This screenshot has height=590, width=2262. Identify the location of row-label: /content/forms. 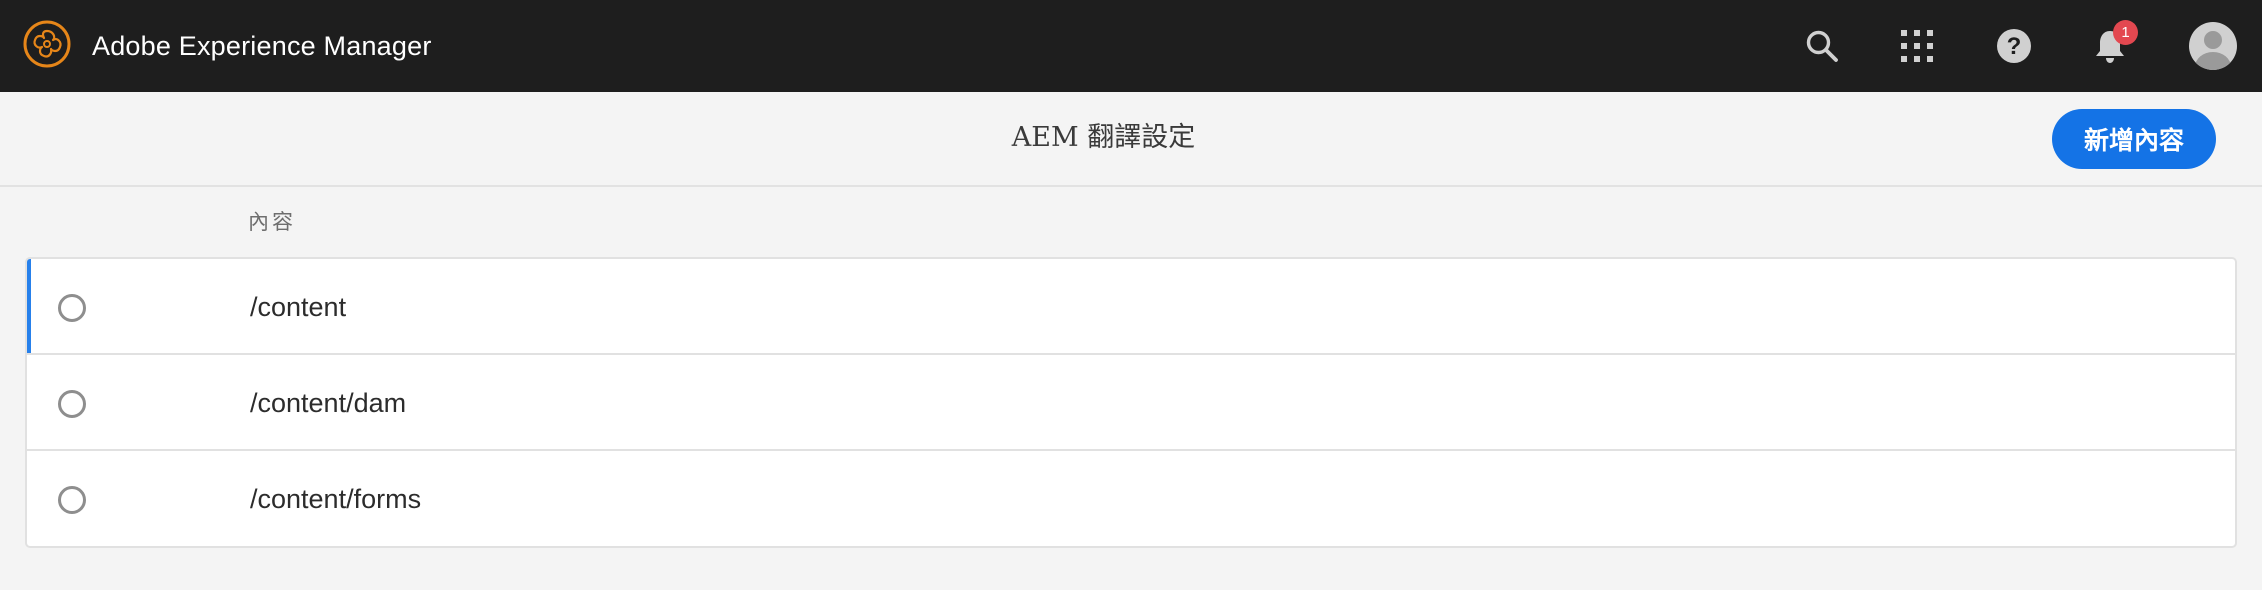
(336, 499).